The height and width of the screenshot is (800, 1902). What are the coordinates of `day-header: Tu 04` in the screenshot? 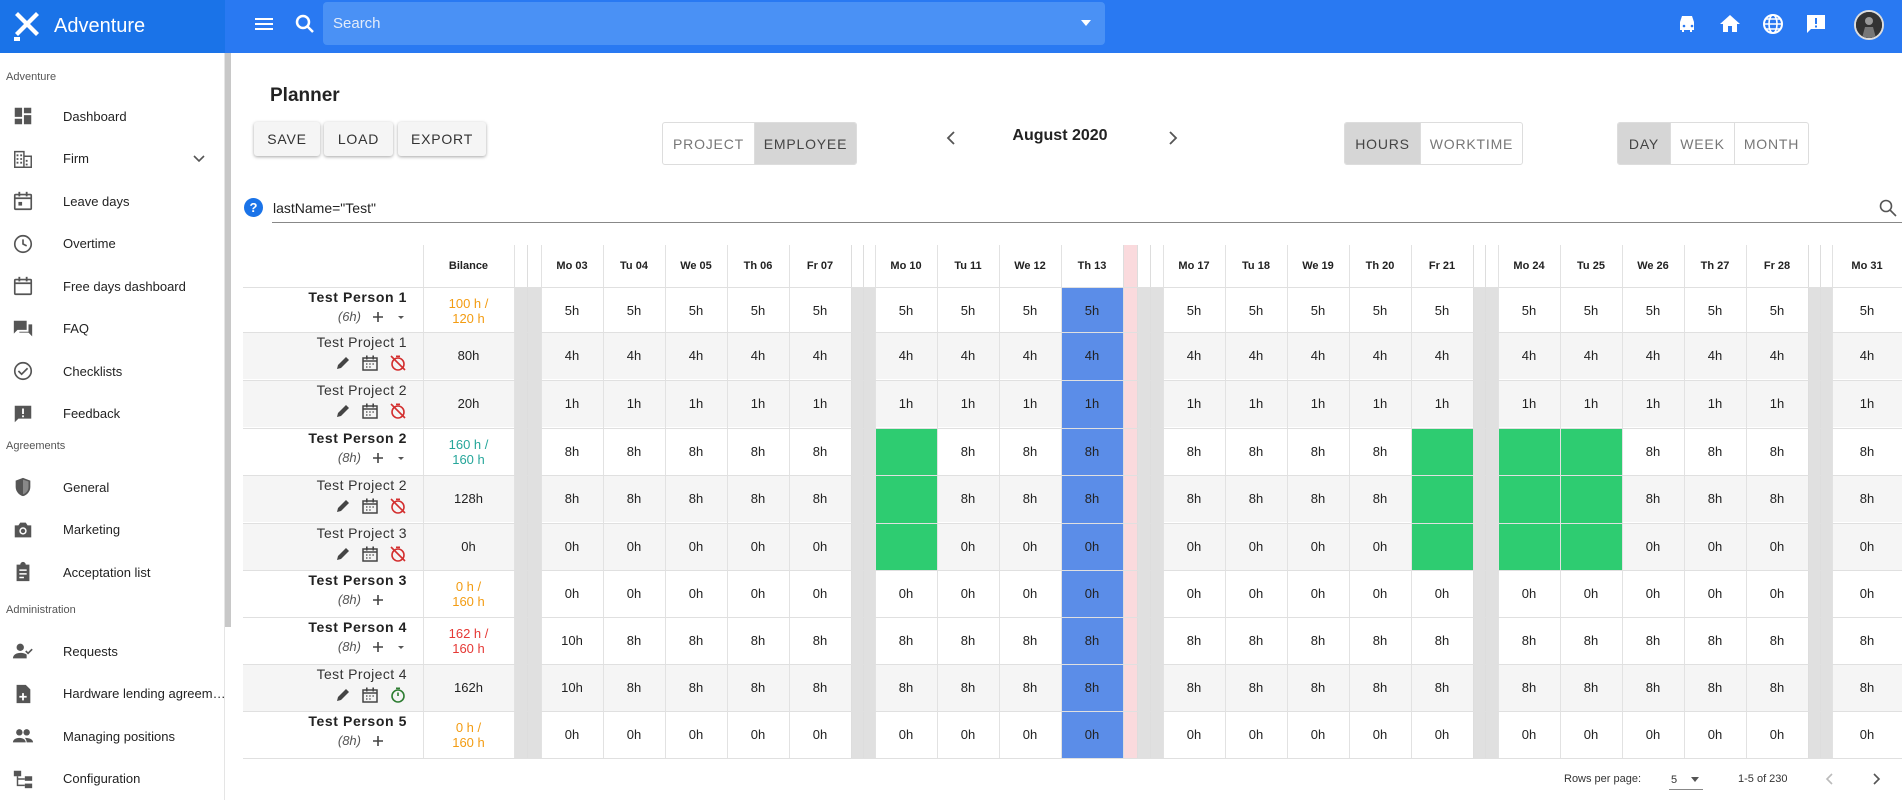 It's located at (634, 266).